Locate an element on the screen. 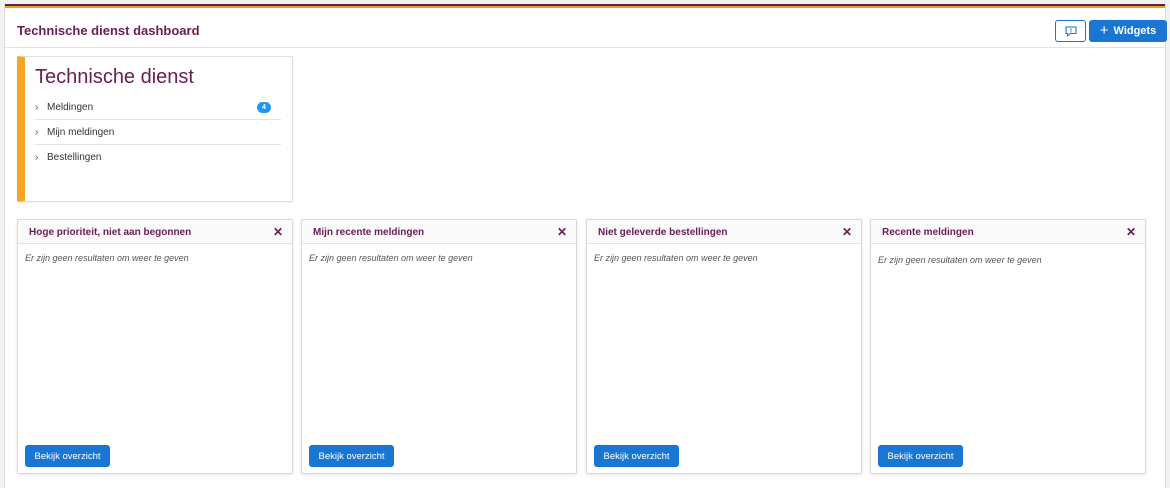  feedback-button is located at coordinates (1070, 31).